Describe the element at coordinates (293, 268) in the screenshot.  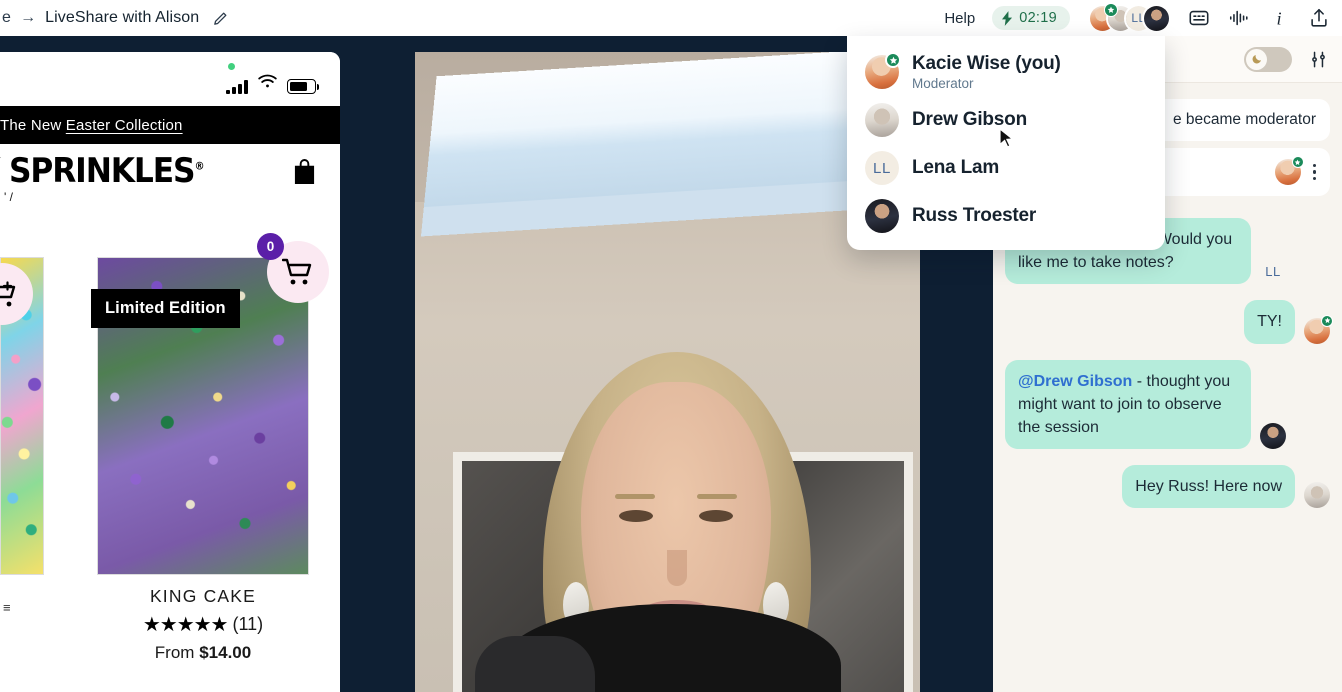
I see `quick-add-cart-button: 0` at that location.